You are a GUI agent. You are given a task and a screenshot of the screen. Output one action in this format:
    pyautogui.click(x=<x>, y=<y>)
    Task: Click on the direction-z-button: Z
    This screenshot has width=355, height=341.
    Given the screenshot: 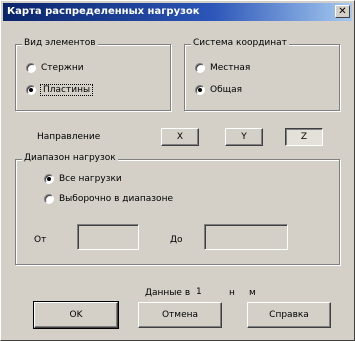 What is the action you would take?
    pyautogui.click(x=304, y=137)
    